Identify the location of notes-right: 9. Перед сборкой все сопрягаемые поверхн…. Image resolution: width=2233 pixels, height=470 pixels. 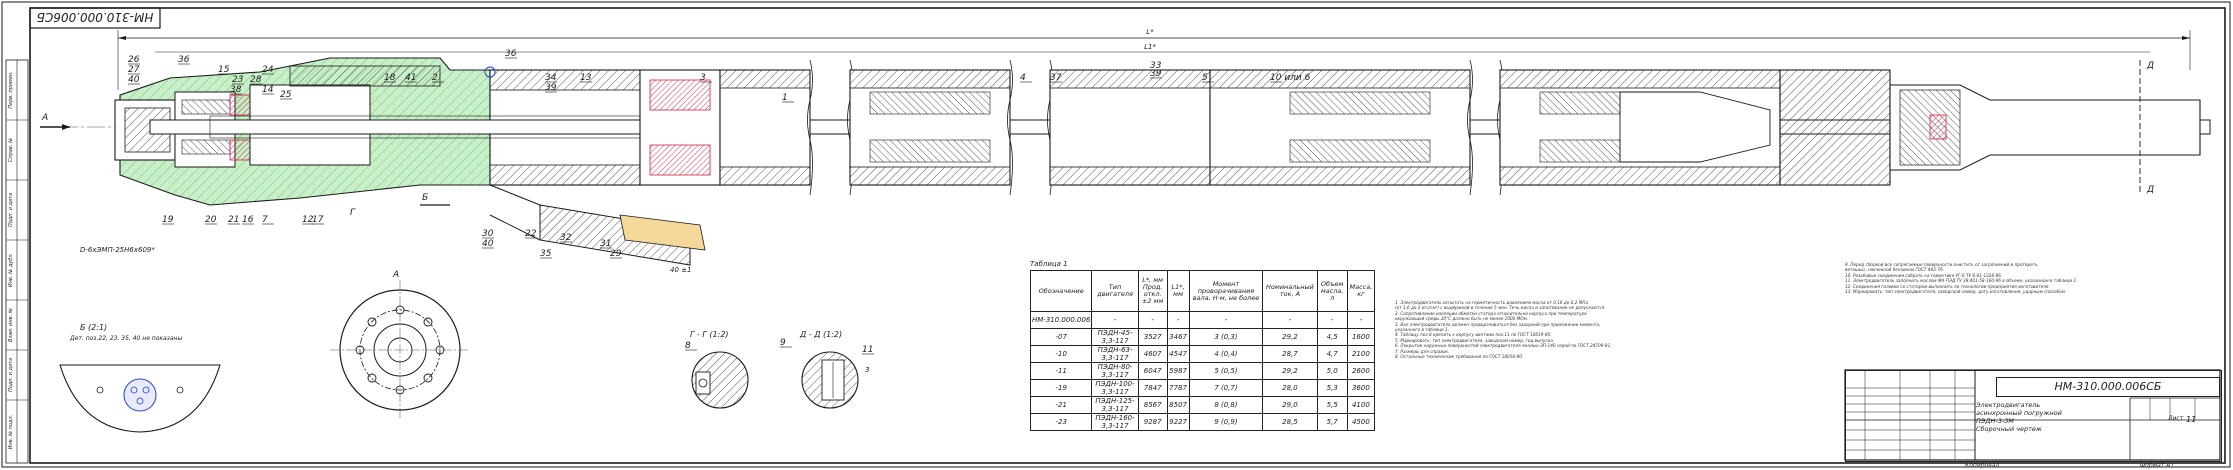
(2032, 278).